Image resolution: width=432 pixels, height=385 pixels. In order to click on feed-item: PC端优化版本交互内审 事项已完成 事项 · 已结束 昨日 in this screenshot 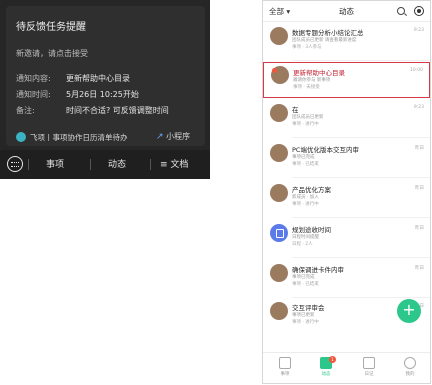, I will do `click(346, 159)`.